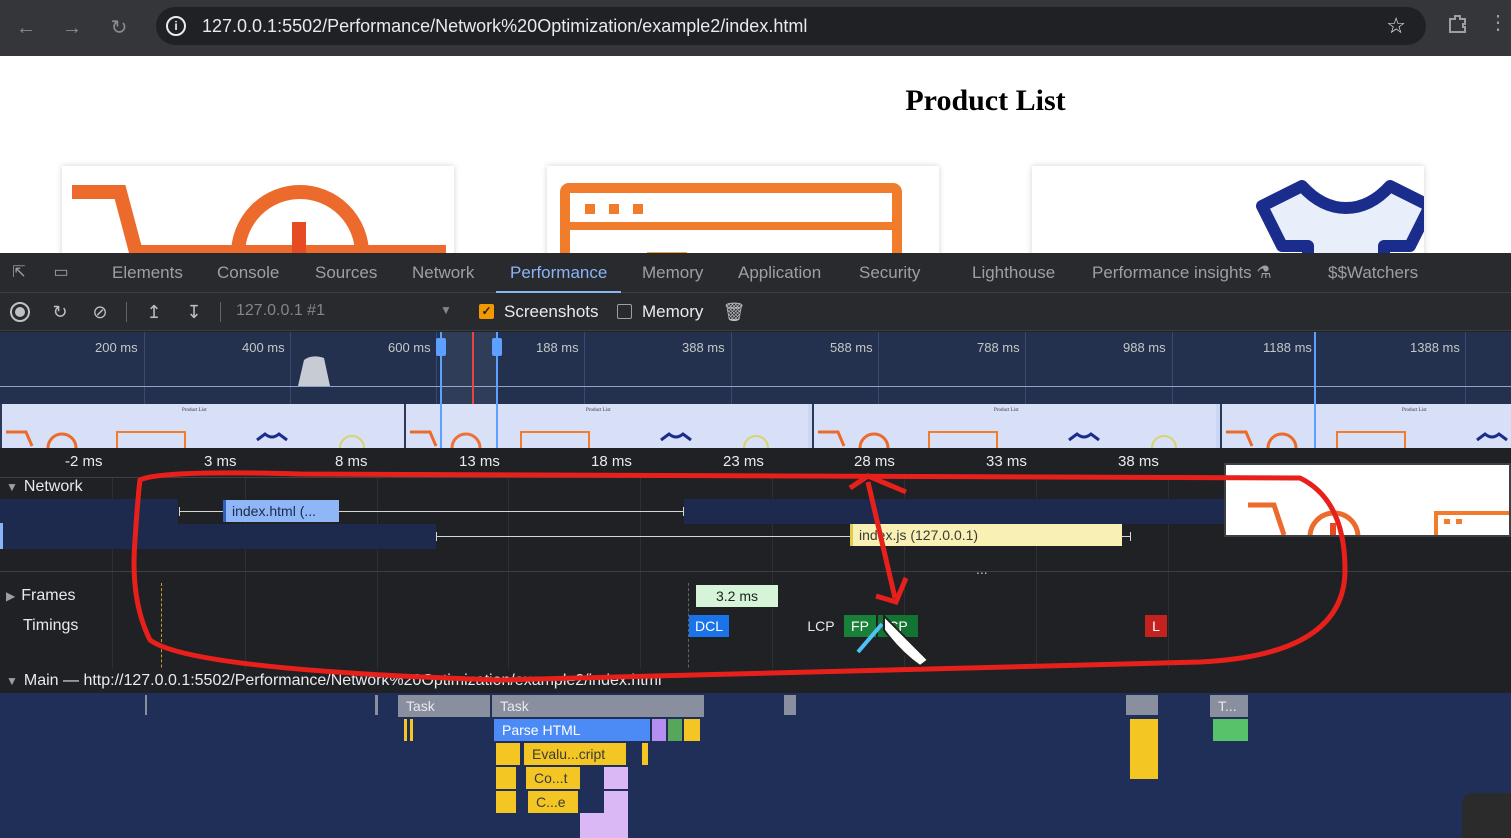  I want to click on more-menu-icon: ⋮, so click(1498, 24).